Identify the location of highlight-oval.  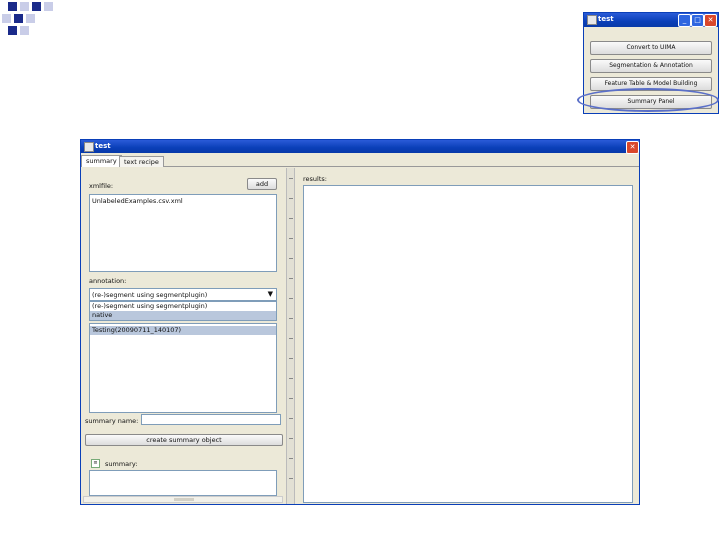
(648, 100).